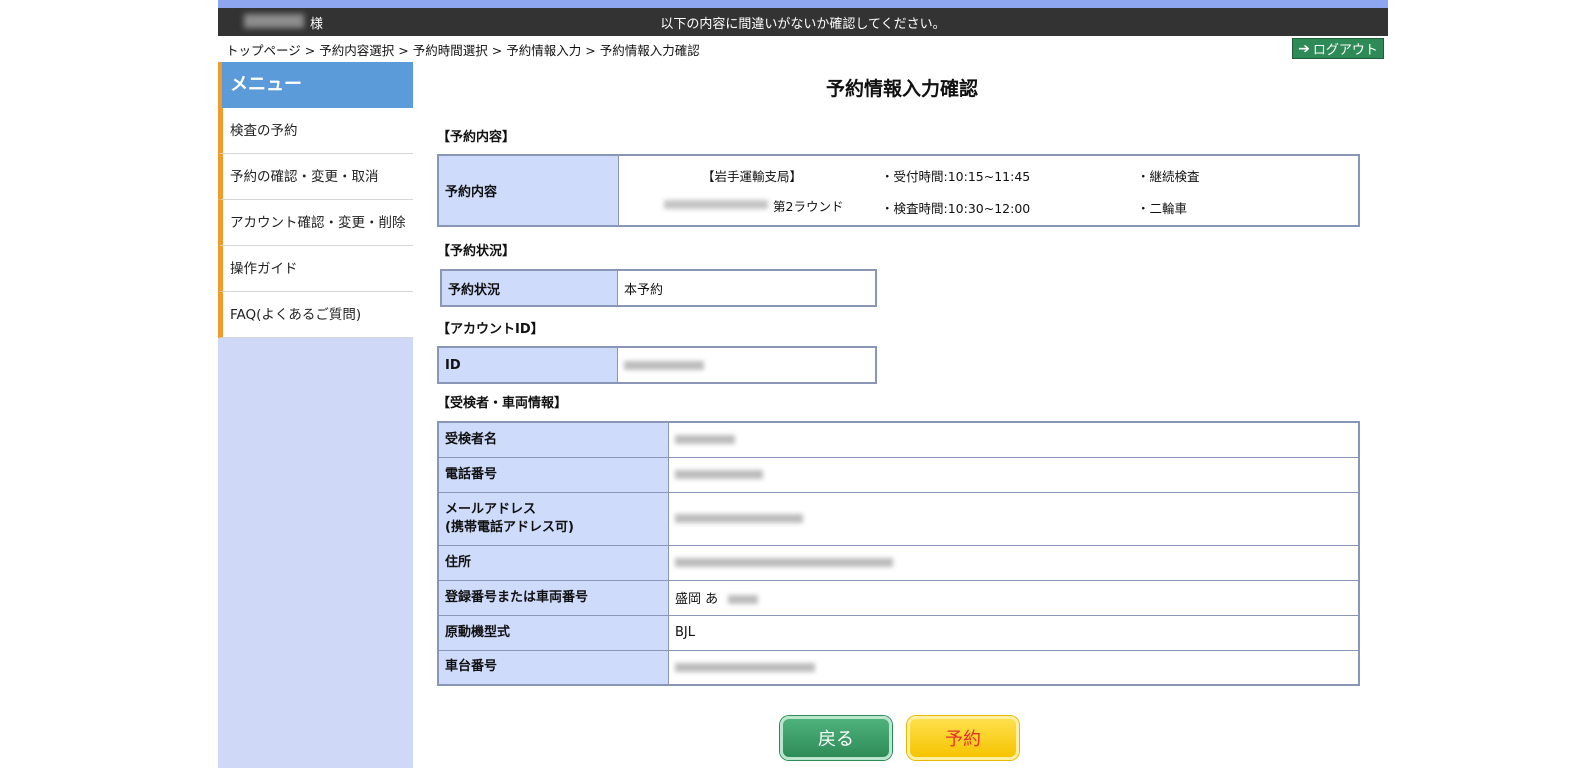 The image size is (1596, 768). Describe the element at coordinates (739, 518) in the screenshot. I see `email-redacted` at that location.